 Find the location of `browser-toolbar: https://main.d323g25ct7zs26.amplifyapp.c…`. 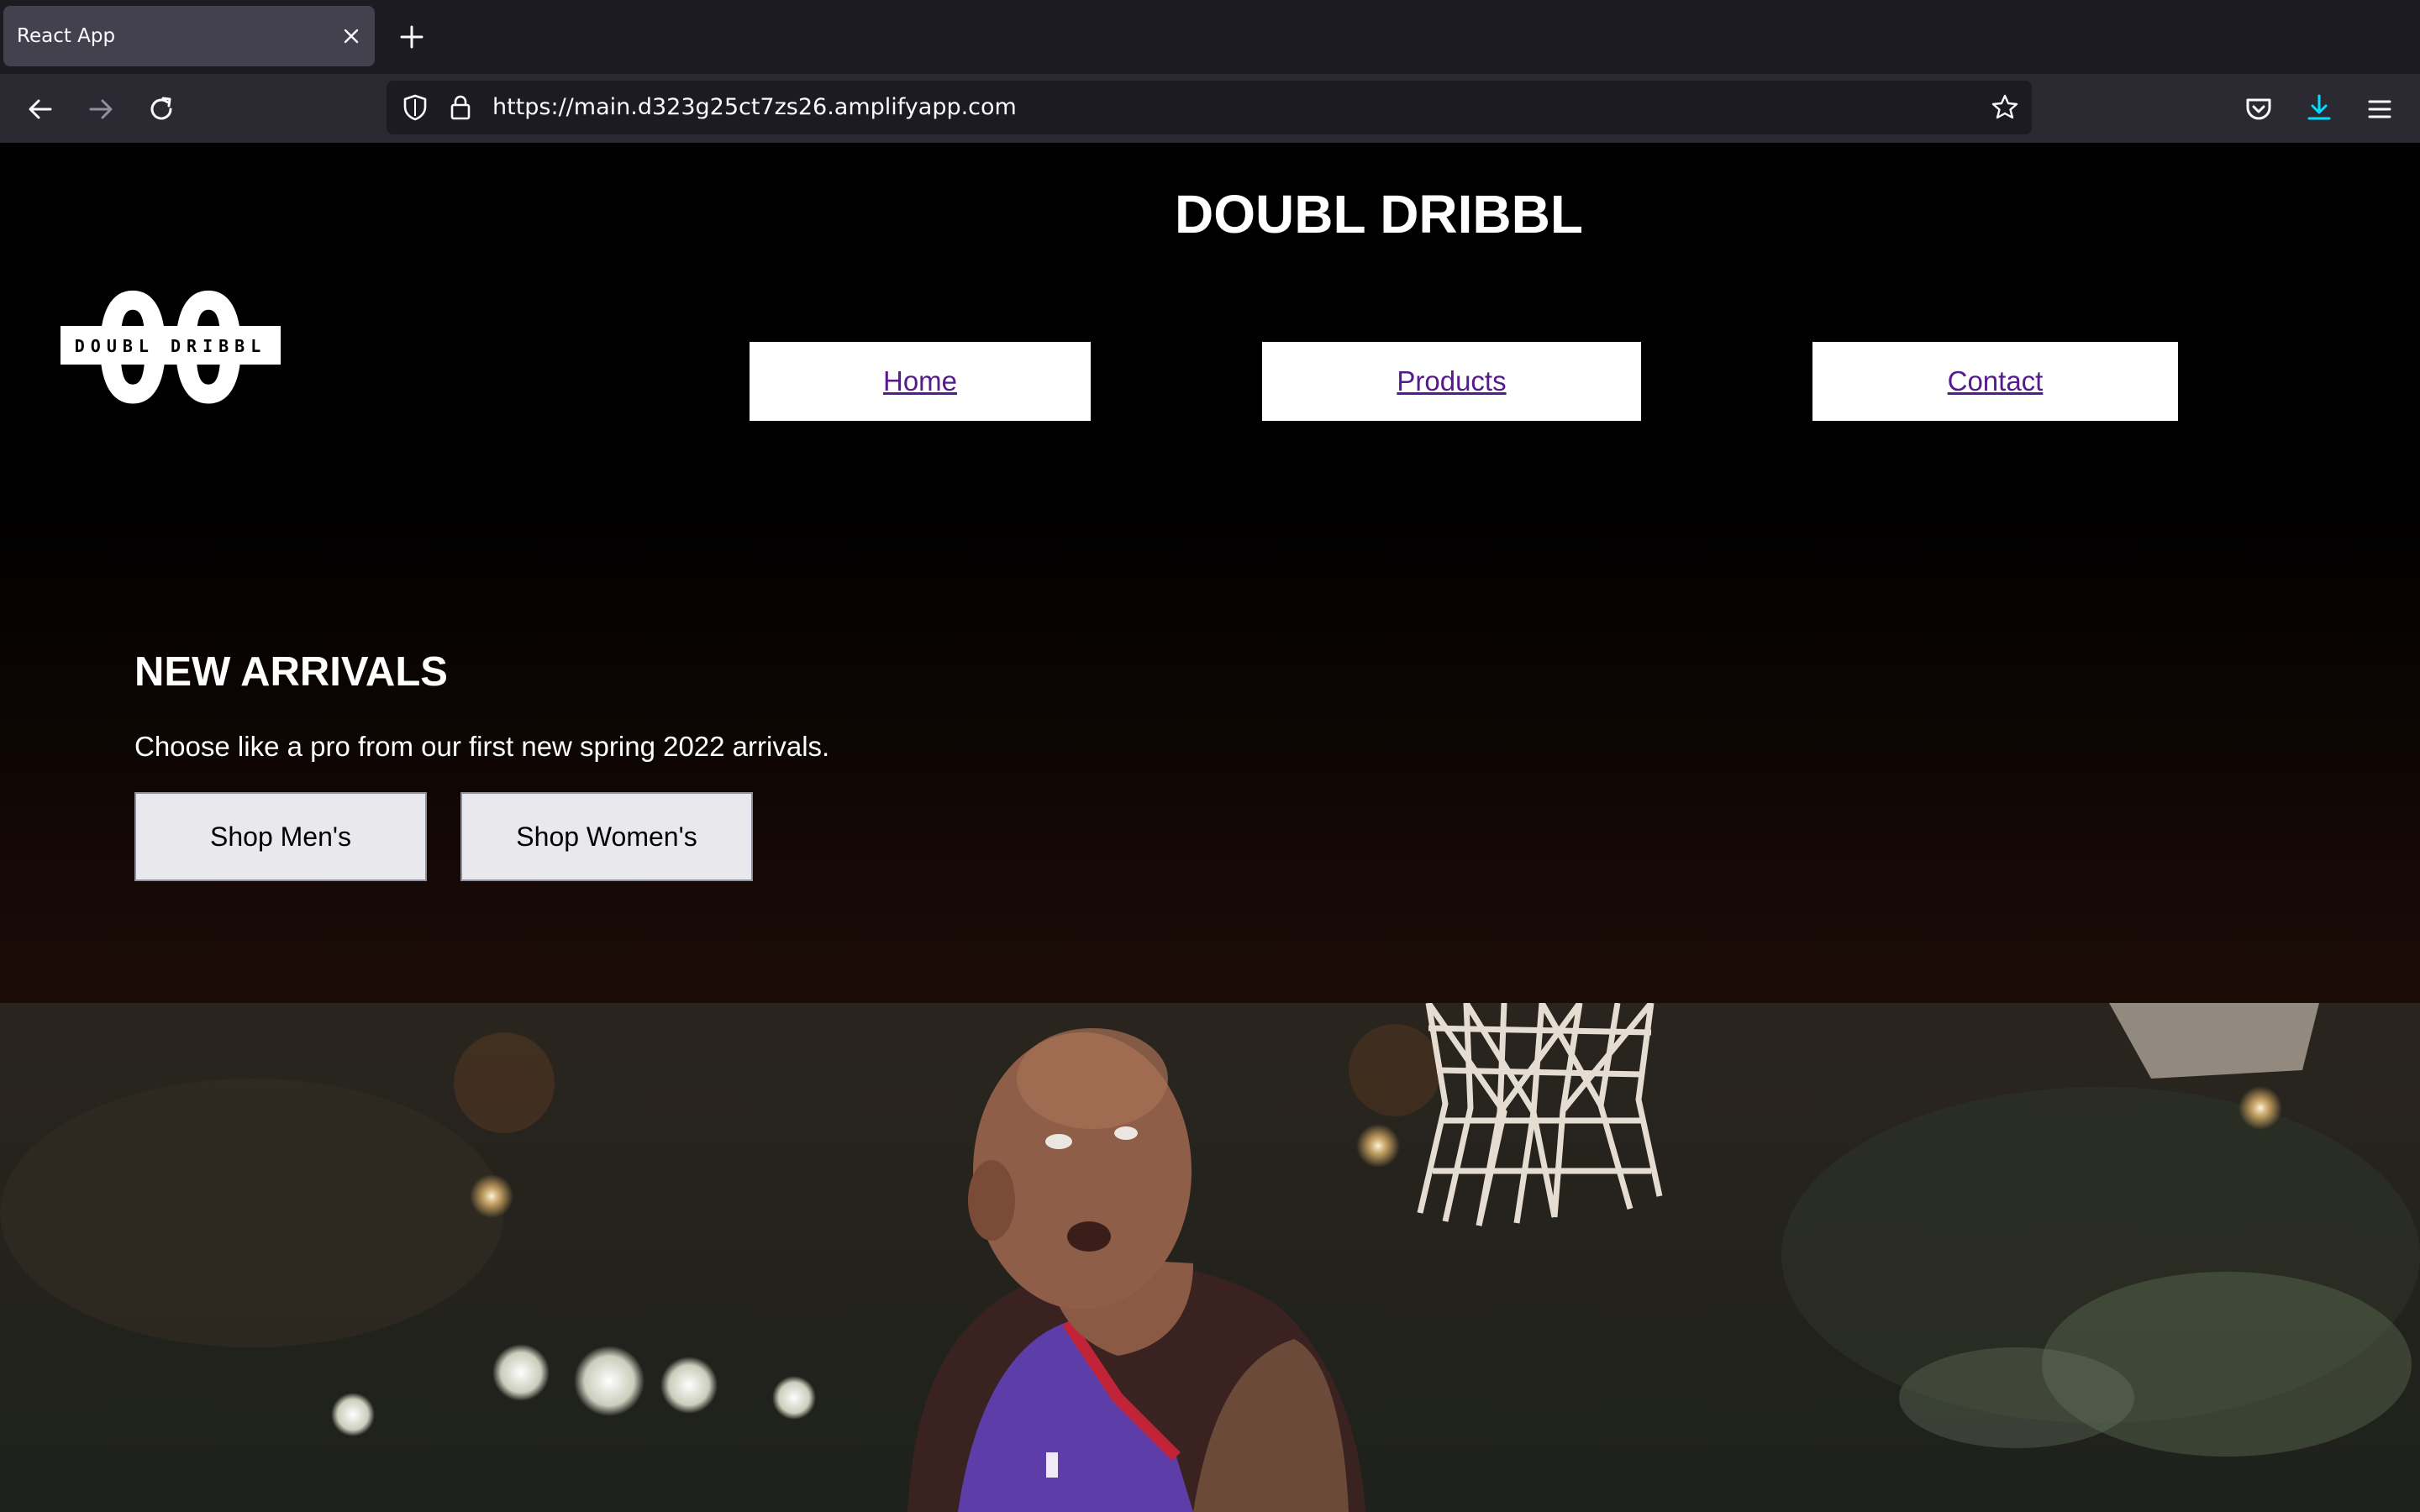

browser-toolbar: https://main.d323g25ct7zs26.amplifyapp.c… is located at coordinates (1210, 108).